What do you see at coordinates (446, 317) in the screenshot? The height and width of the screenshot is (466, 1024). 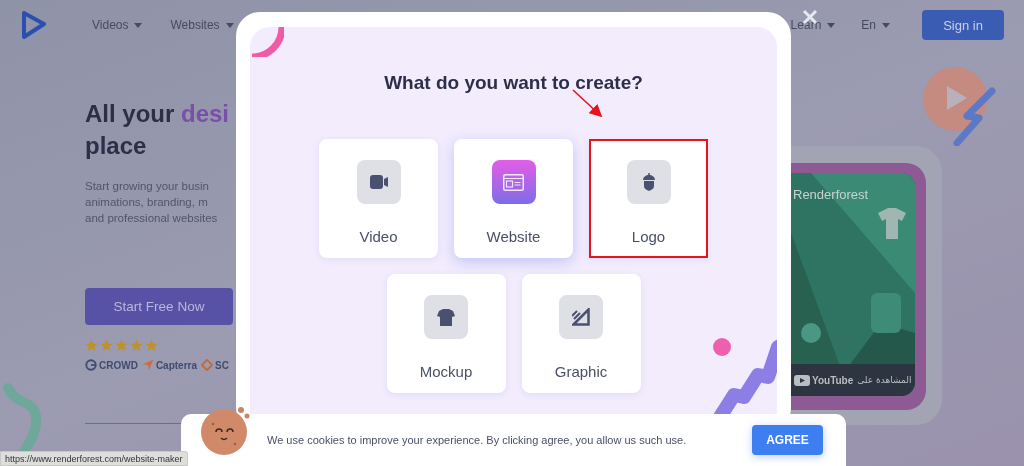 I see `t-shirt-icon` at bounding box center [446, 317].